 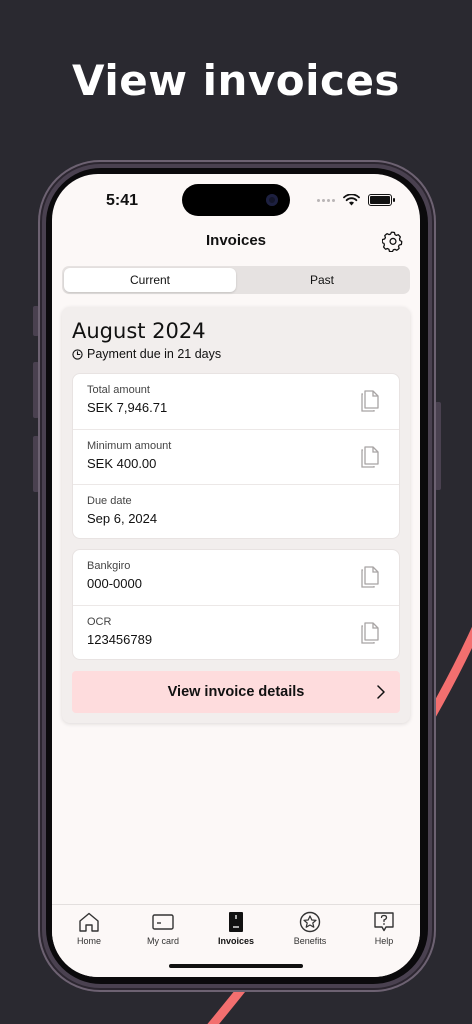 I want to click on view-invoice-details-button: View invoice details, so click(x=236, y=692).